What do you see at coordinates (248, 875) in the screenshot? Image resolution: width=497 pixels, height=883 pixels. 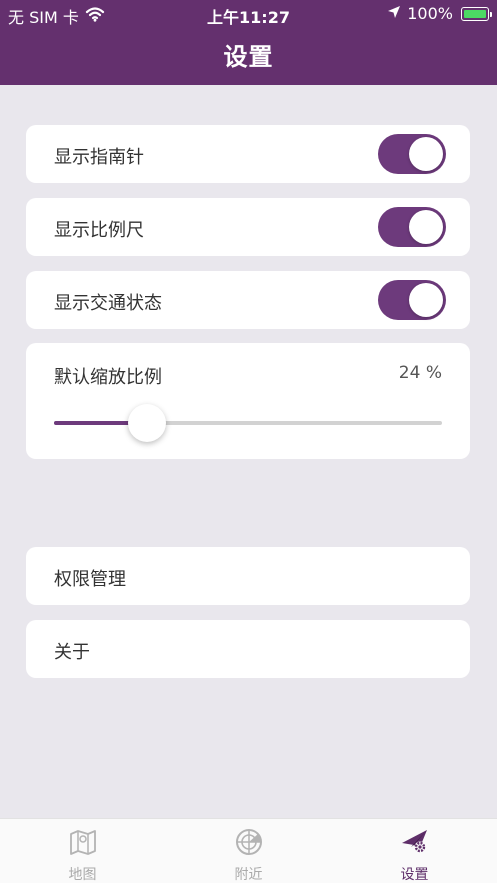 I see `tab-nearby-label: 附近` at bounding box center [248, 875].